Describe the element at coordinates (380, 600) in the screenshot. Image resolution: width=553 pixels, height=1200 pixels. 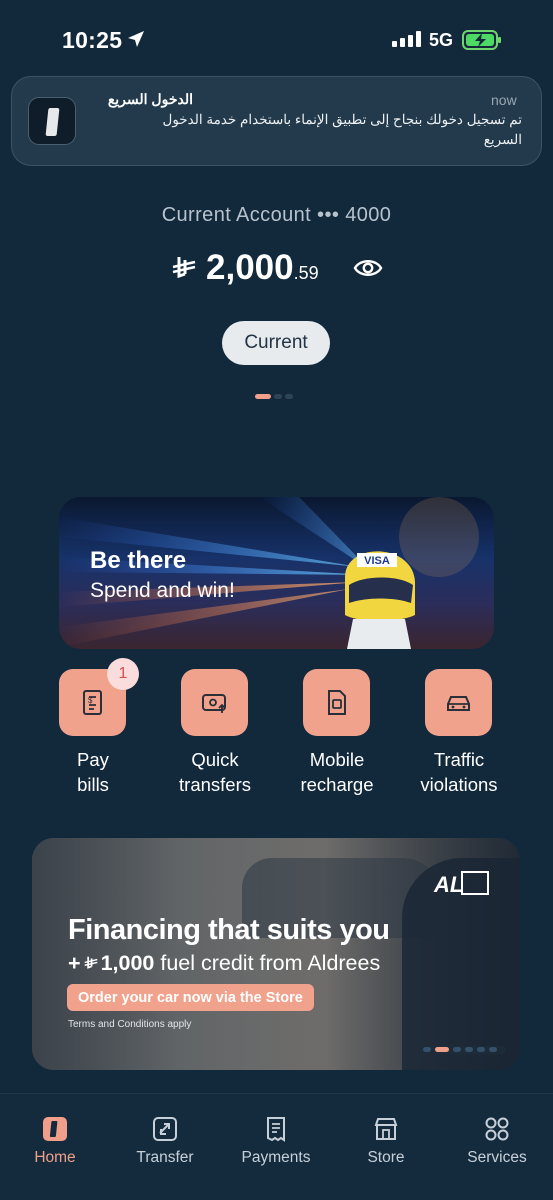
I see `helmet-graphic: VISA` at that location.